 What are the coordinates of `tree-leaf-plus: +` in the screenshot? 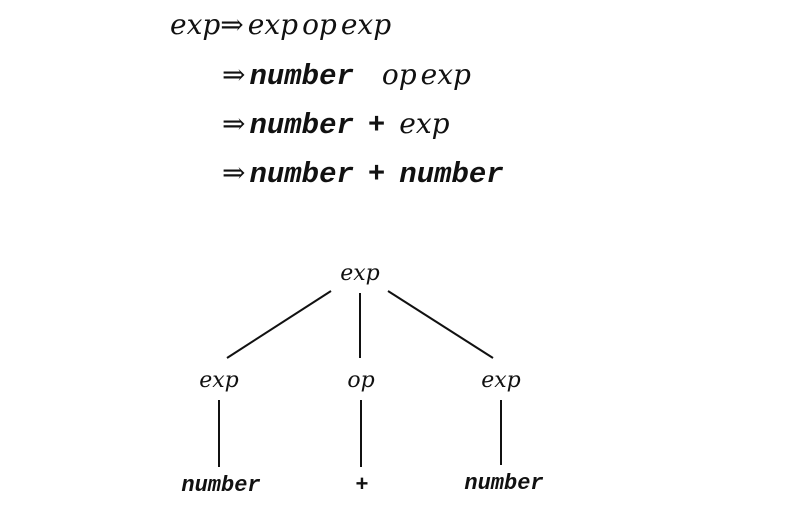 It's located at (361, 485).